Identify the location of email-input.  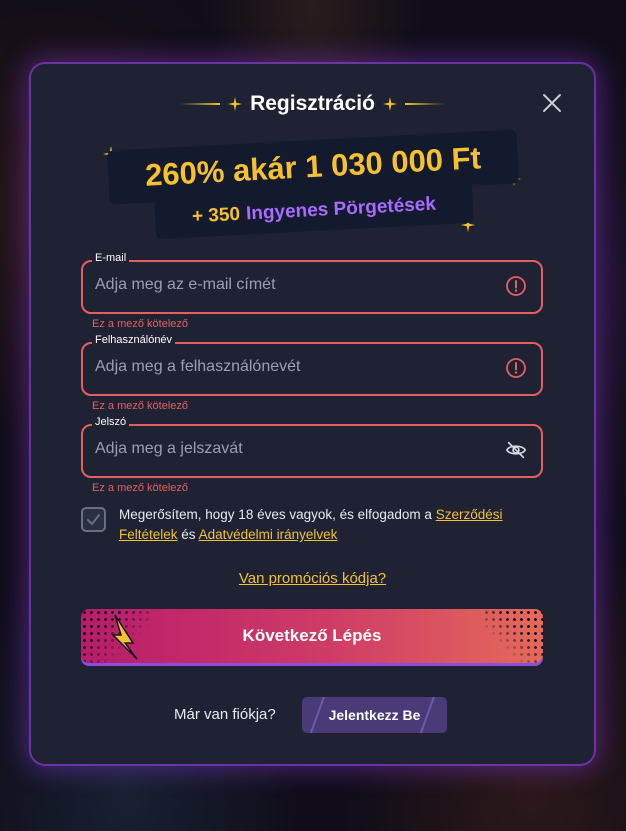
(290, 285).